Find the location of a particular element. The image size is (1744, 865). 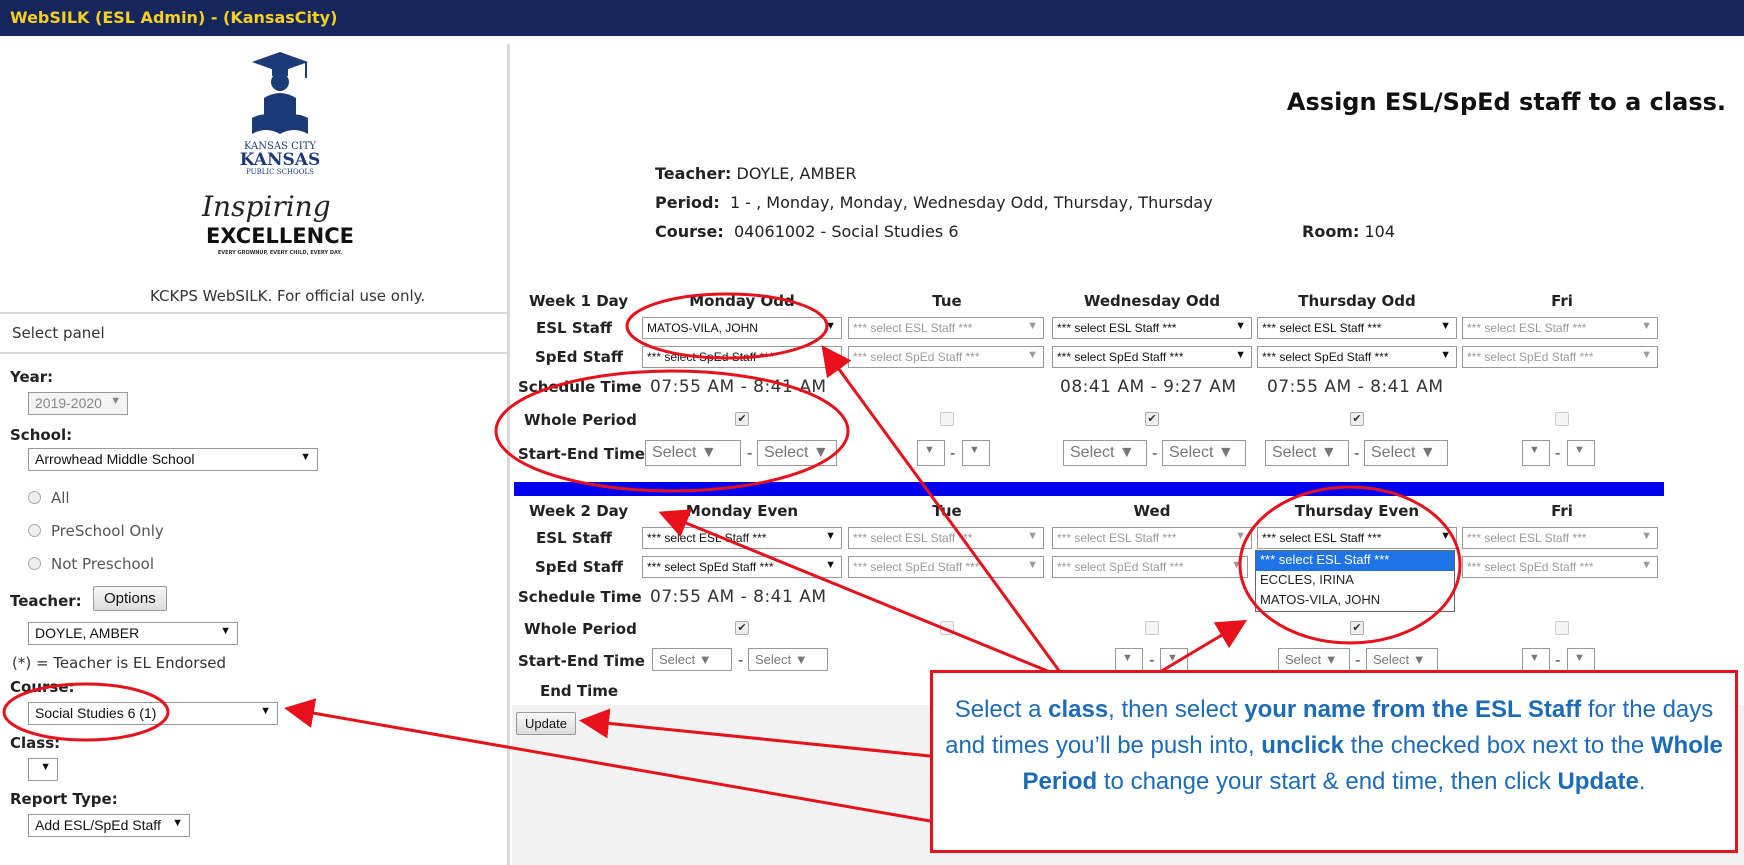

w2-start-select-monday: Select ▼ is located at coordinates (692, 659).